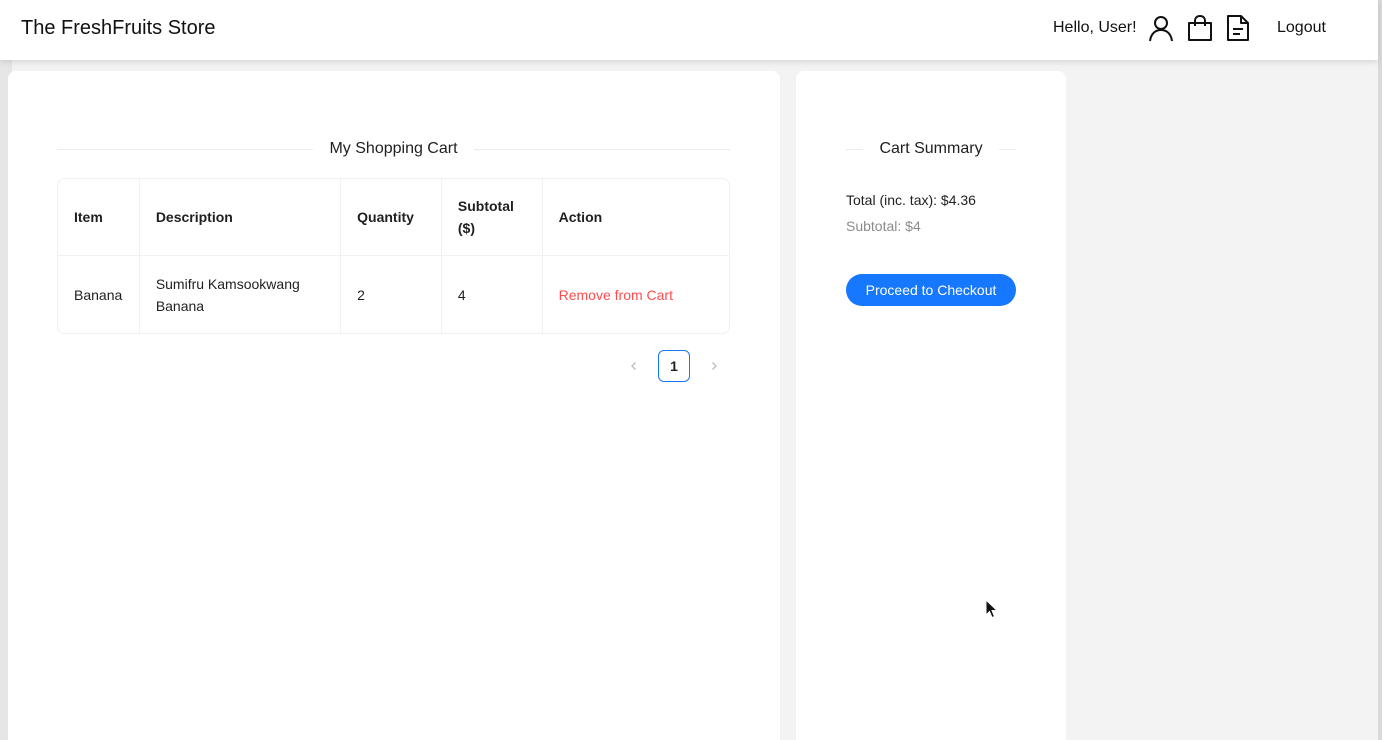  What do you see at coordinates (1200, 28) in the screenshot?
I see `shopping-bag-icon` at bounding box center [1200, 28].